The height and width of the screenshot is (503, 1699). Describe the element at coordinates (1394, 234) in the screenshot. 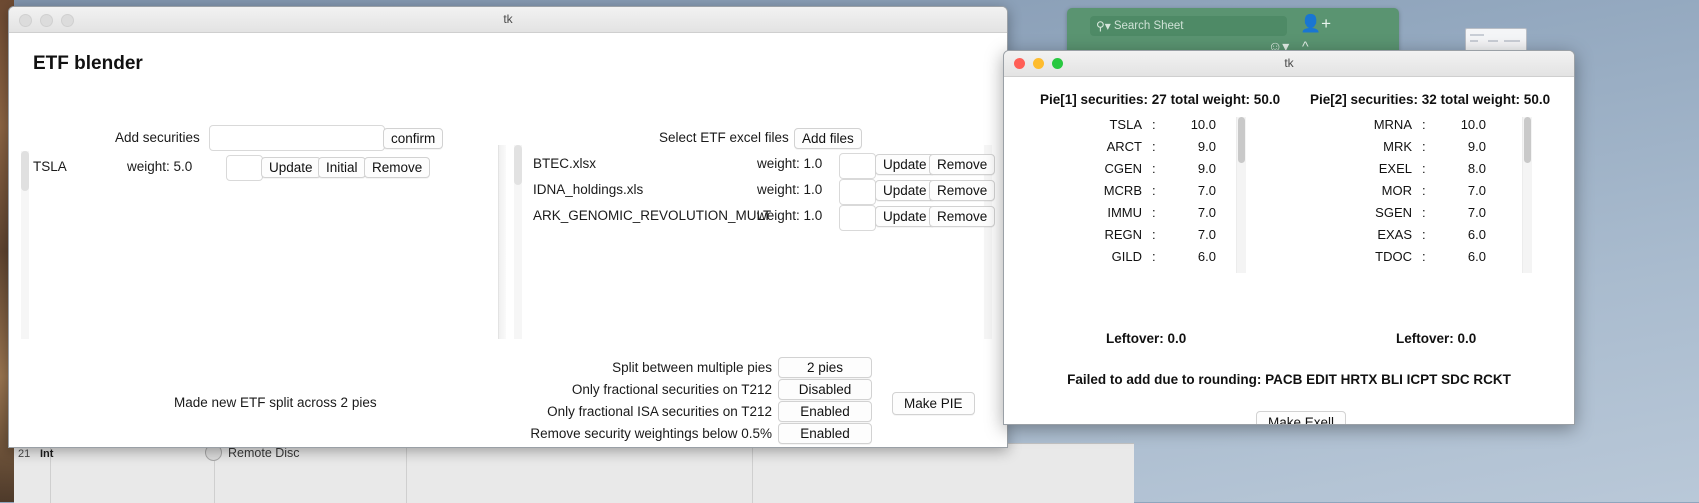

I see `pie2-ticker: EXAS` at that location.